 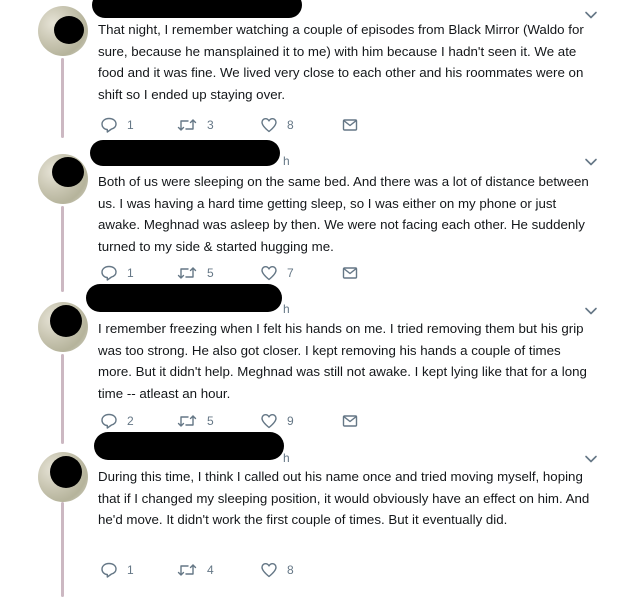 I want to click on retweet-button: 4, so click(x=195, y=570).